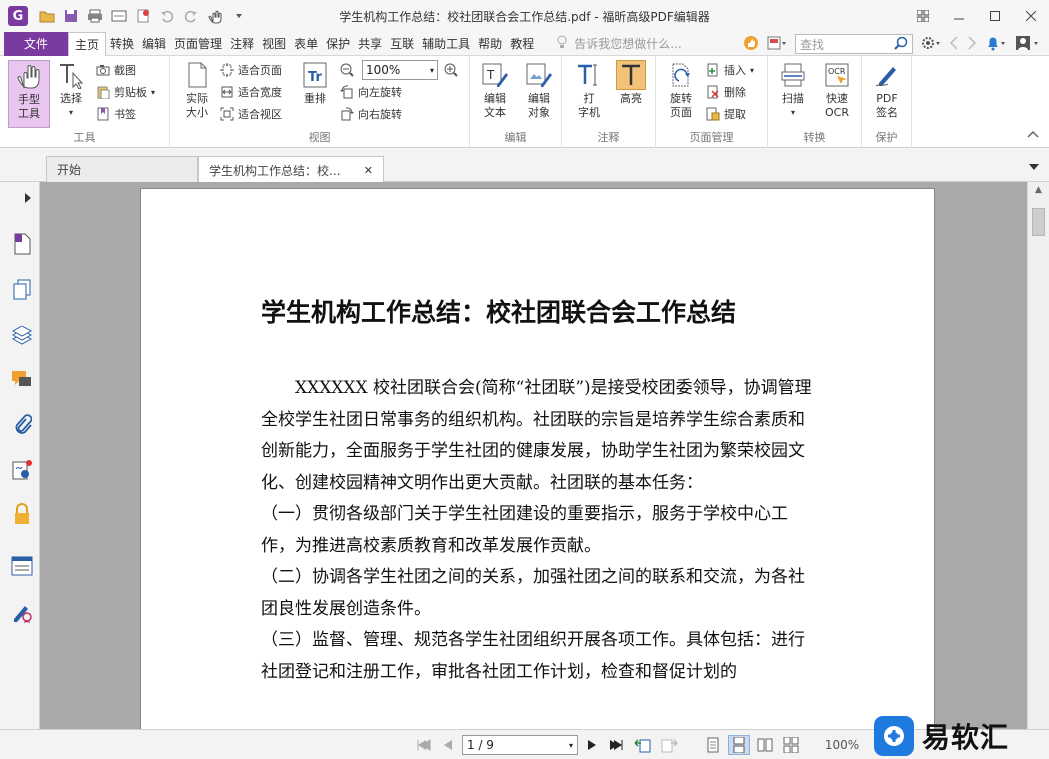  Describe the element at coordinates (251, 114) in the screenshot. I see `fit-visible-button: 适合视区` at that location.